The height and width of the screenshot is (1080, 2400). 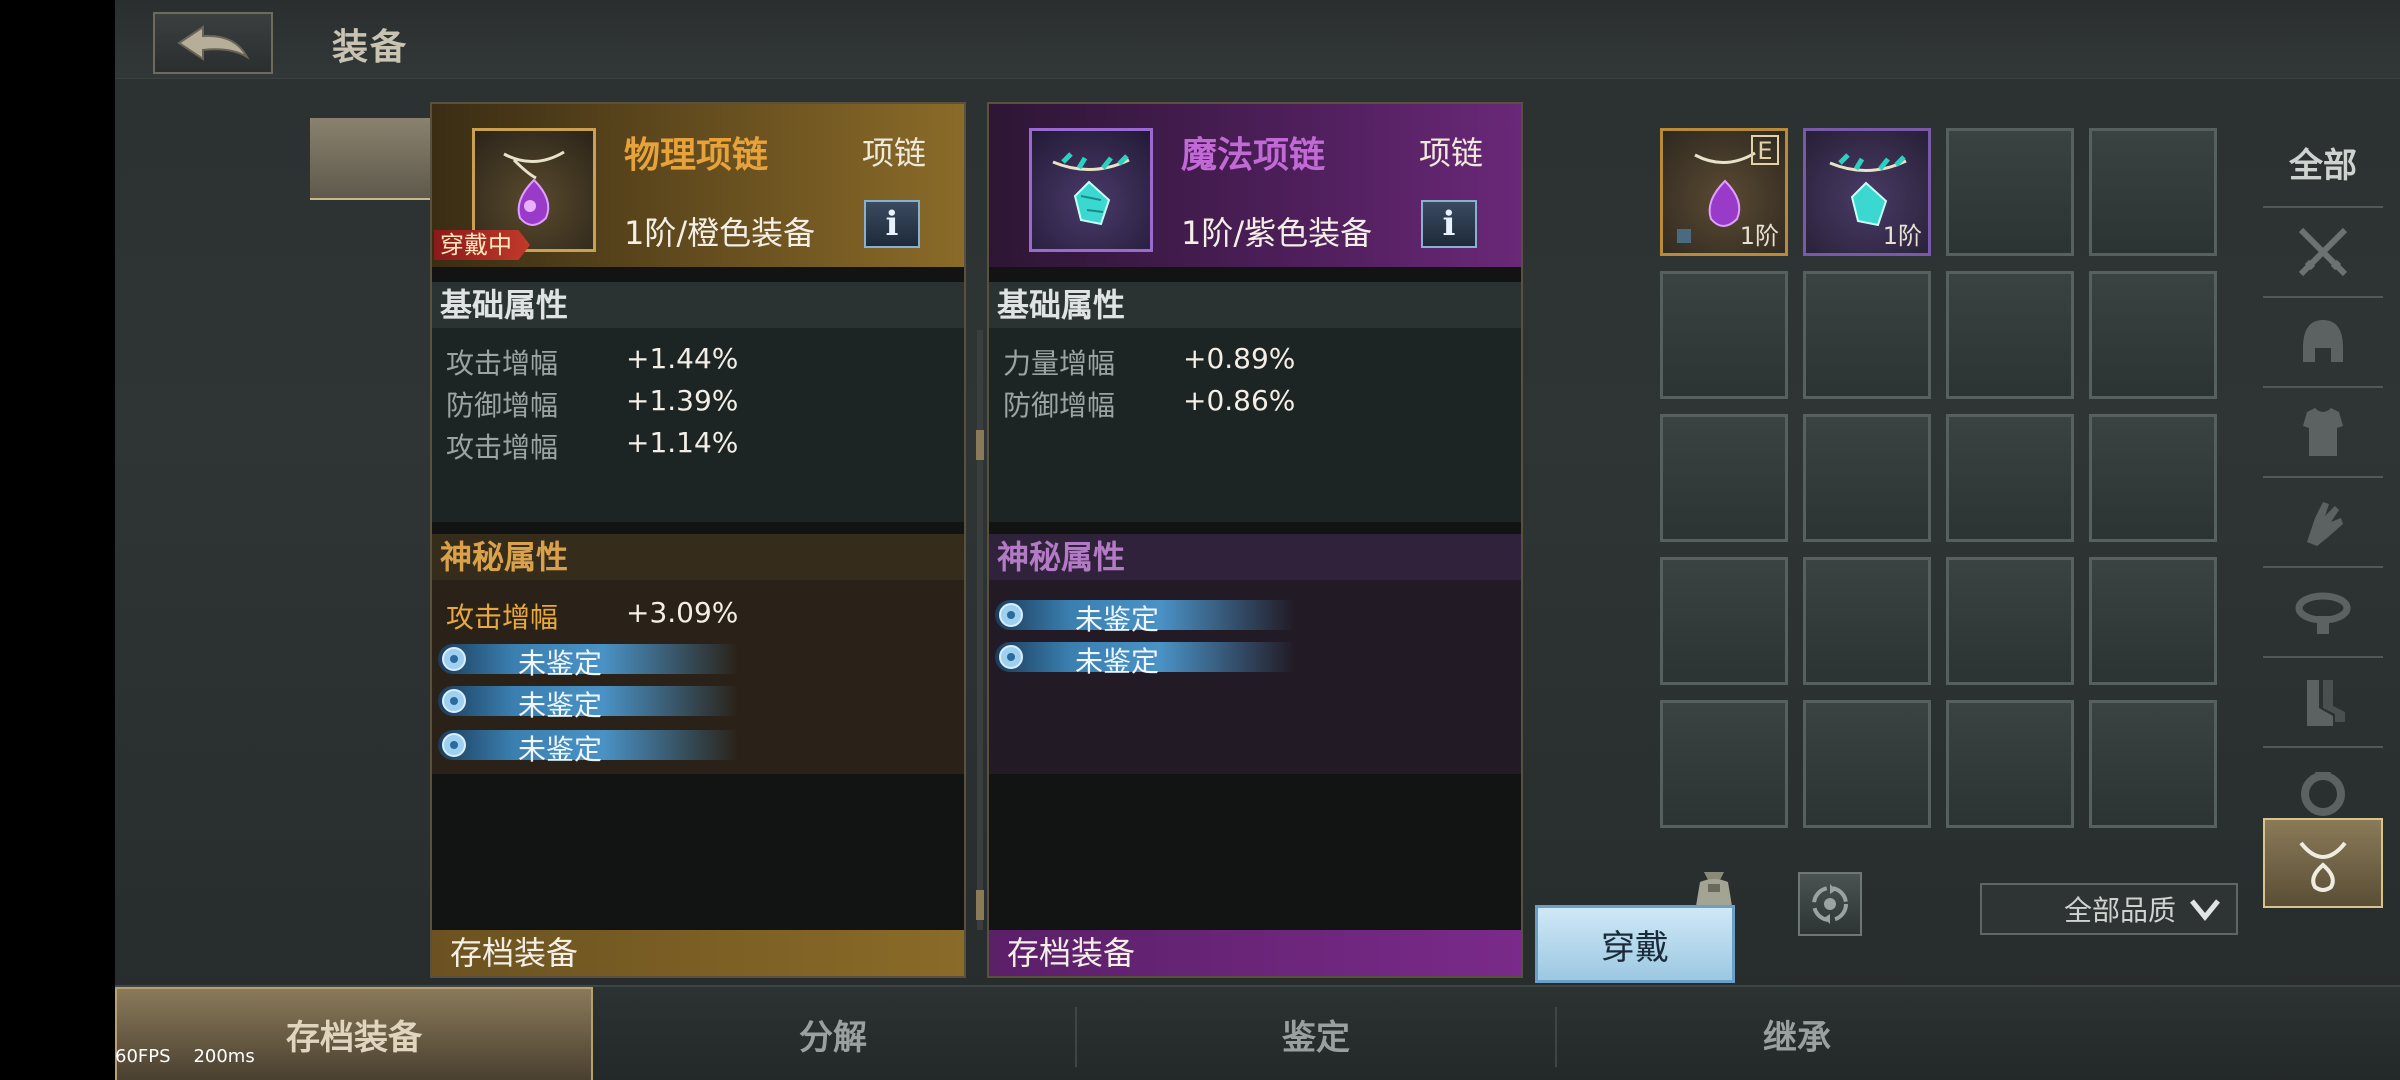 I want to click on mystic-attributes-section: 神秘属性 攻击增幅 +3.09% 未鉴定 未鉴定 未鉴定, so click(x=698, y=654).